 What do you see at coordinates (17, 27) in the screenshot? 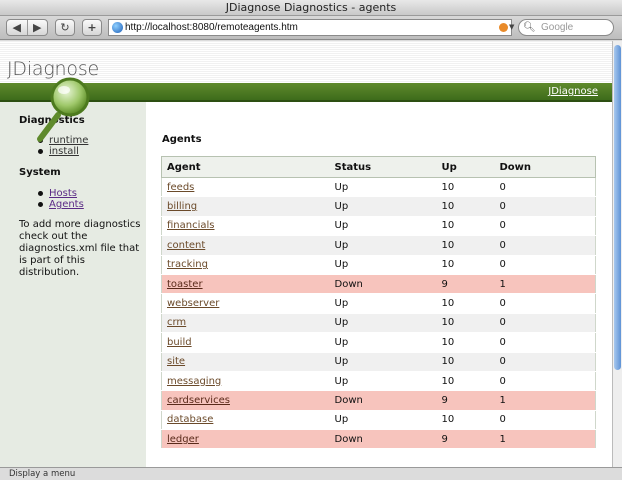
I see `back-button: ◀` at bounding box center [17, 27].